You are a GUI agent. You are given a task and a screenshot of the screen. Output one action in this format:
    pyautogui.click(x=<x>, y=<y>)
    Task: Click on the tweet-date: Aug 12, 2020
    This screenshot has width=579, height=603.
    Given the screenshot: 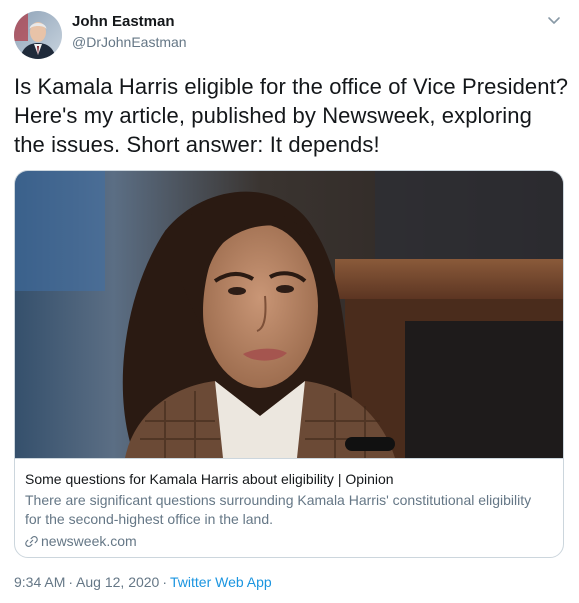 What is the action you would take?
    pyautogui.click(x=117, y=582)
    